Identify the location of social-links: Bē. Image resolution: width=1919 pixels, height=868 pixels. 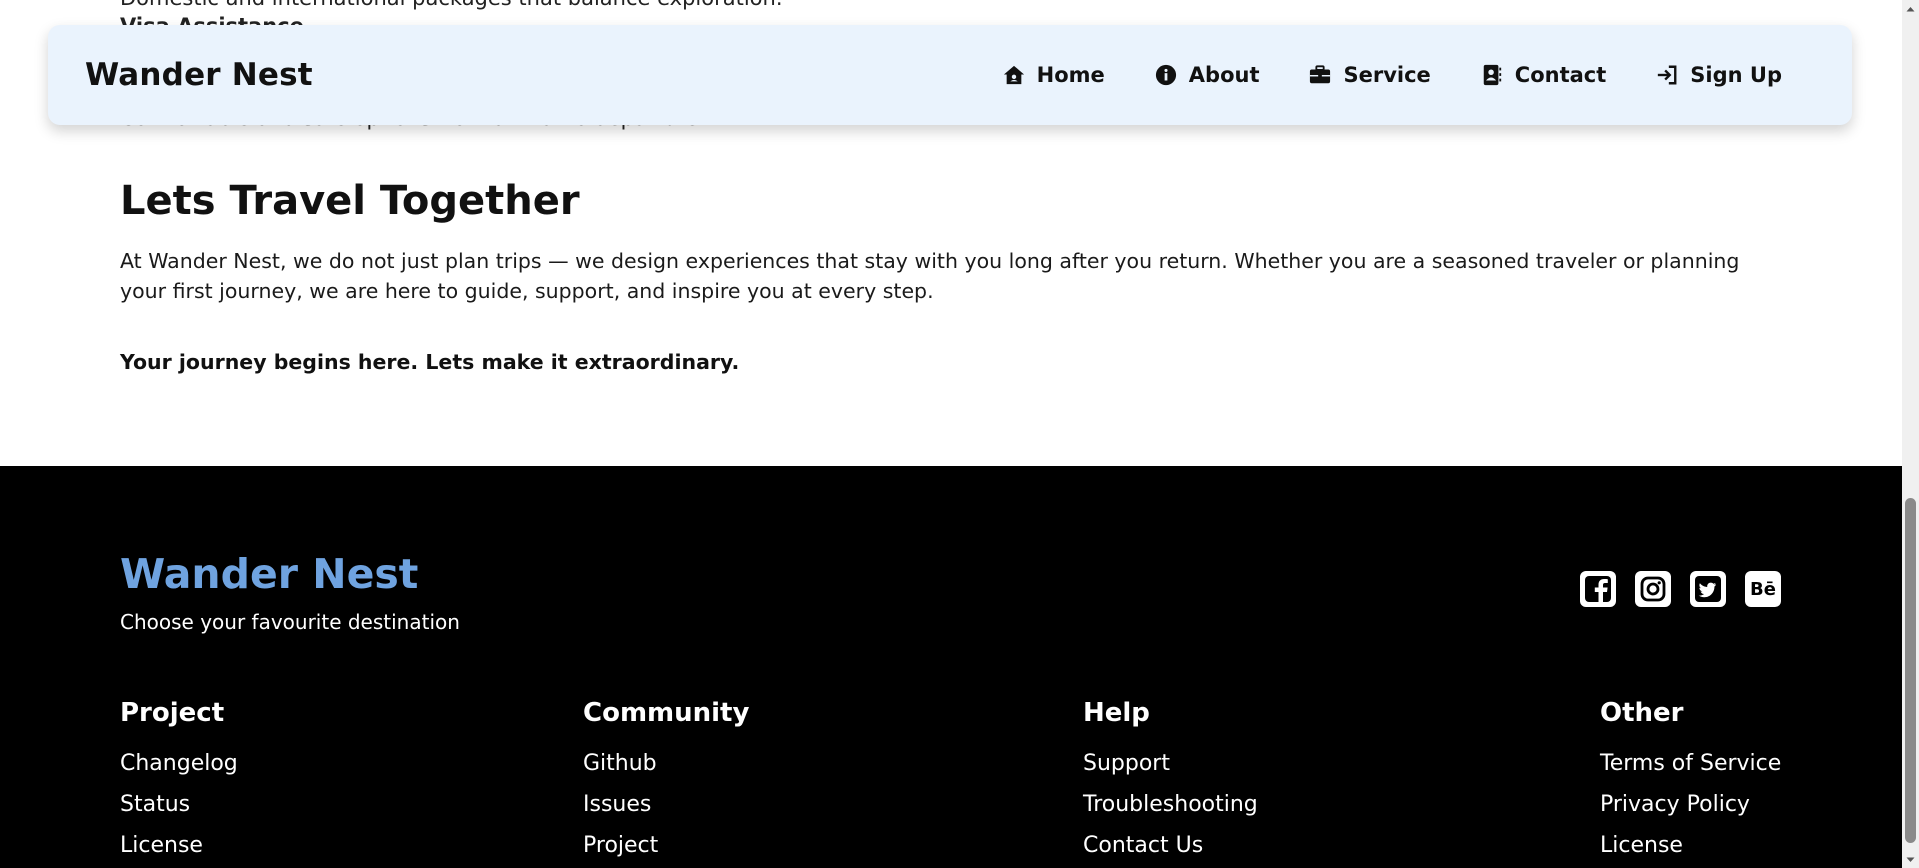
(1680, 589).